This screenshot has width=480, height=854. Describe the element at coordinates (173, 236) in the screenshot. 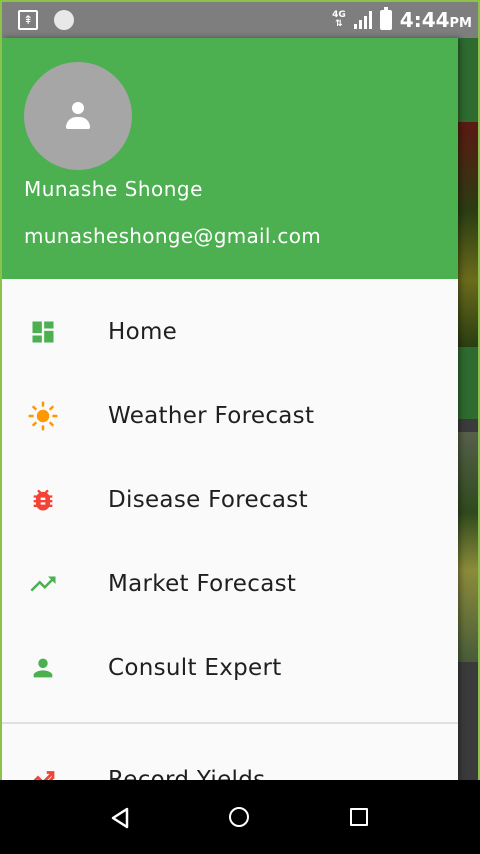

I see `user-email: munasheshonge@gmail.com` at that location.